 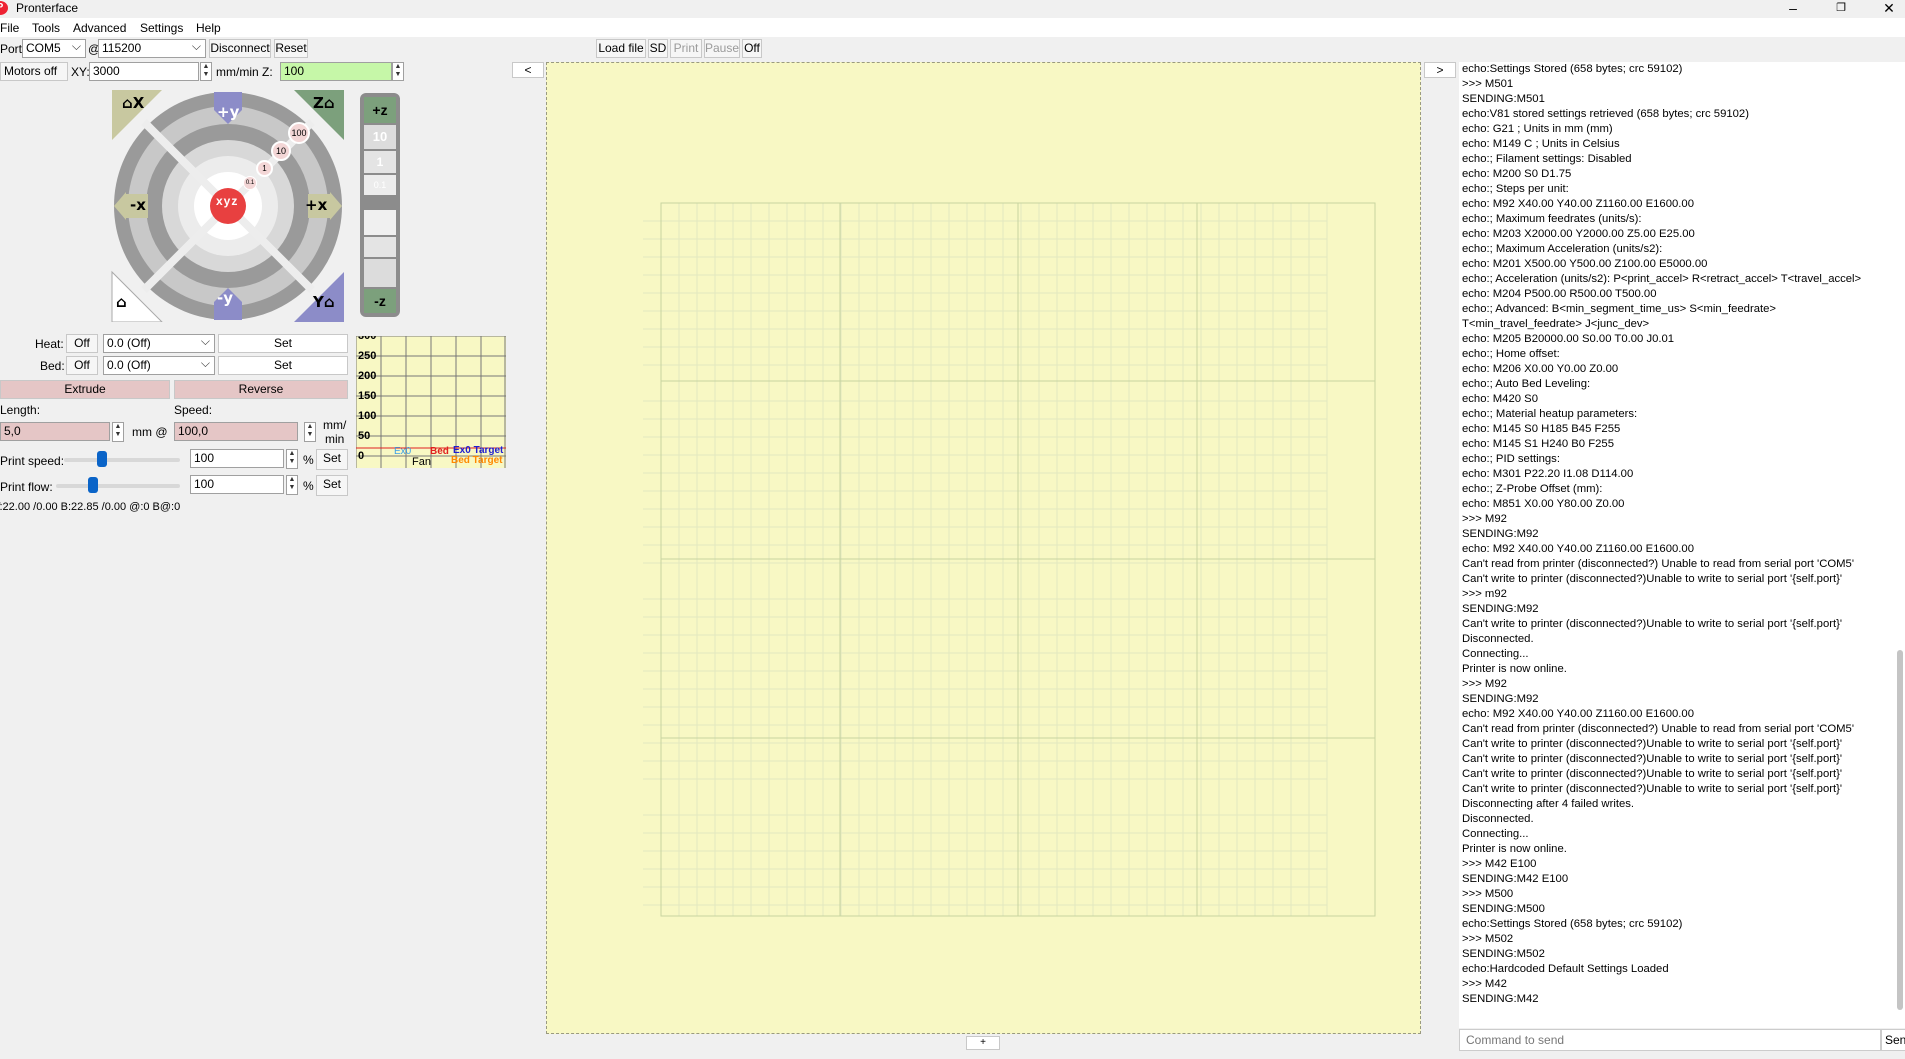 What do you see at coordinates (1503, 909) in the screenshot?
I see `console-line: SENDING:M500` at bounding box center [1503, 909].